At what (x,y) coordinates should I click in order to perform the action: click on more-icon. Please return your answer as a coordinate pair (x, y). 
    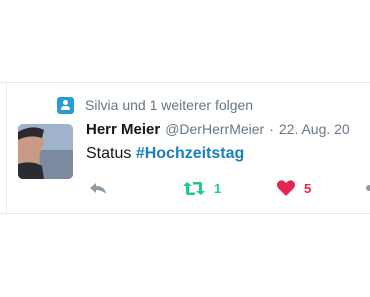
    Looking at the image, I should click on (368, 188).